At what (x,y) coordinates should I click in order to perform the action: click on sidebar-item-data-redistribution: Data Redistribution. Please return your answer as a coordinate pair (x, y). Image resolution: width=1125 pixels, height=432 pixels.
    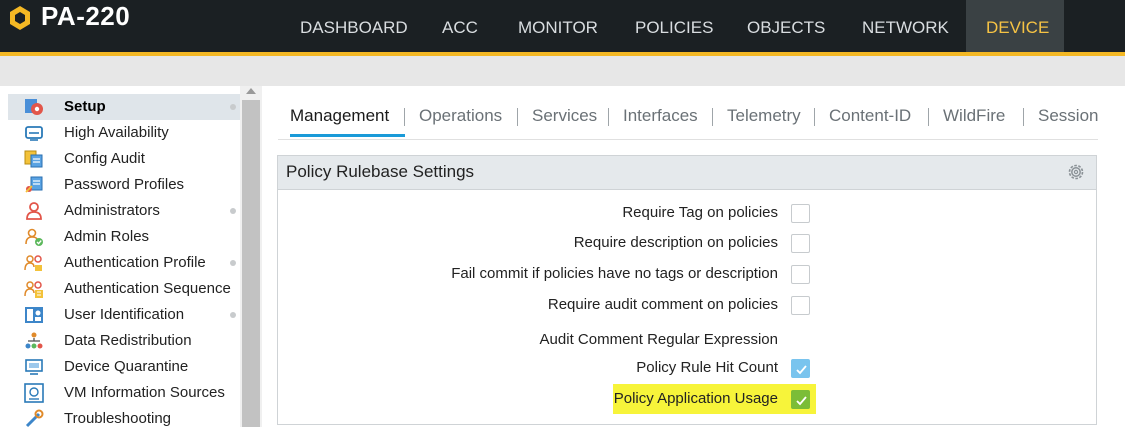
    Looking at the image, I should click on (124, 341).